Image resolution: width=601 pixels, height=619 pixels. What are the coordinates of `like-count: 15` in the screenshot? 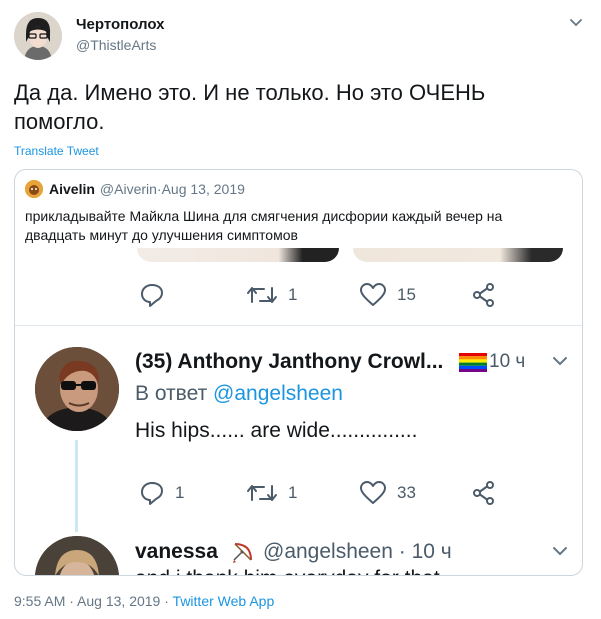 It's located at (406, 294).